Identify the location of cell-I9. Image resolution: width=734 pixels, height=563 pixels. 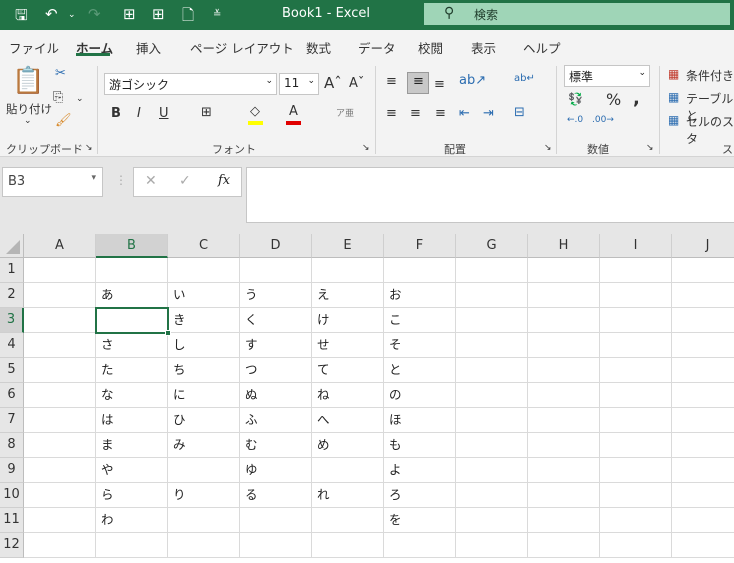
(636, 470).